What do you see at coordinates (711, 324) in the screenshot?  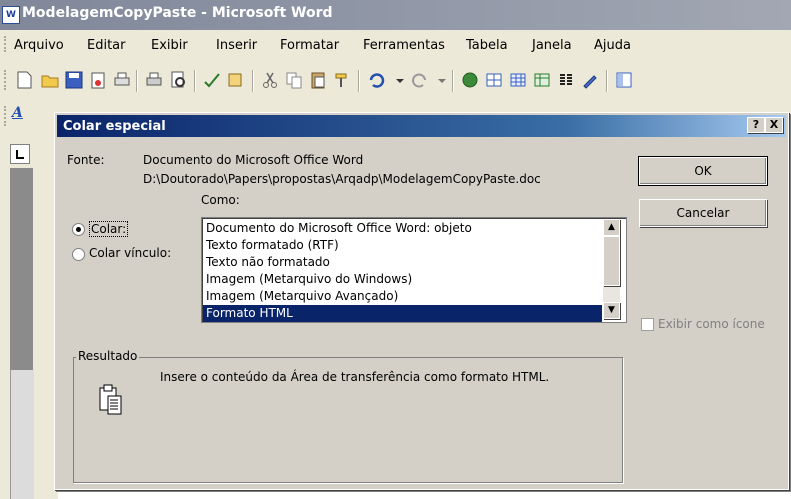 I see `display-as-icon-label: Exibir como ícone` at bounding box center [711, 324].